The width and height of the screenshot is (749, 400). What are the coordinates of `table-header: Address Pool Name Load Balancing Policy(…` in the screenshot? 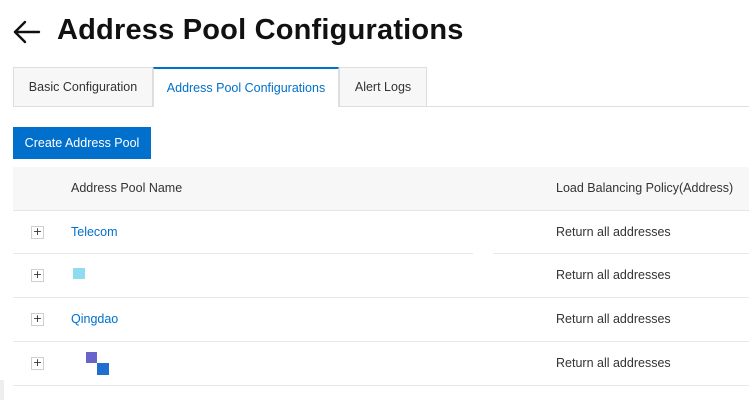 It's located at (381, 189).